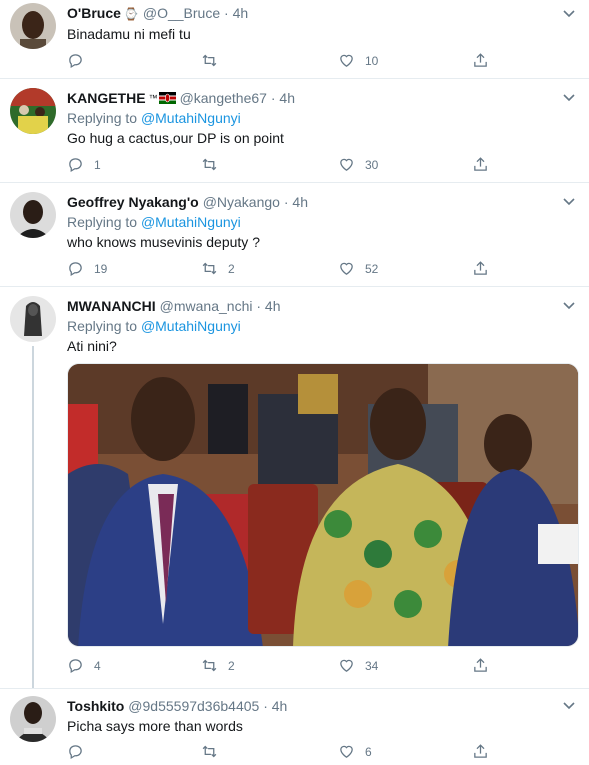 This screenshot has height=765, width=589. I want to click on like-count: 6, so click(368, 751).